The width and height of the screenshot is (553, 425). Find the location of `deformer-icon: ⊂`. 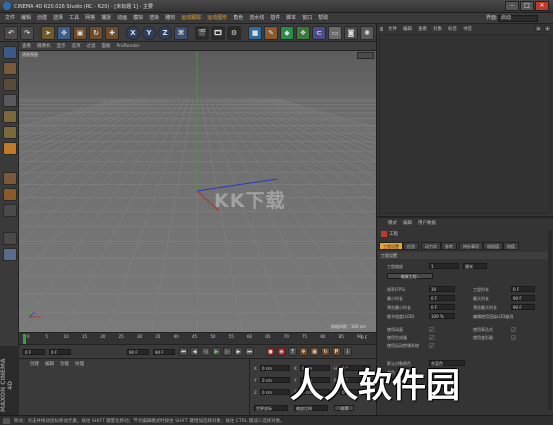

deformer-icon: ⊂ is located at coordinates (319, 32).